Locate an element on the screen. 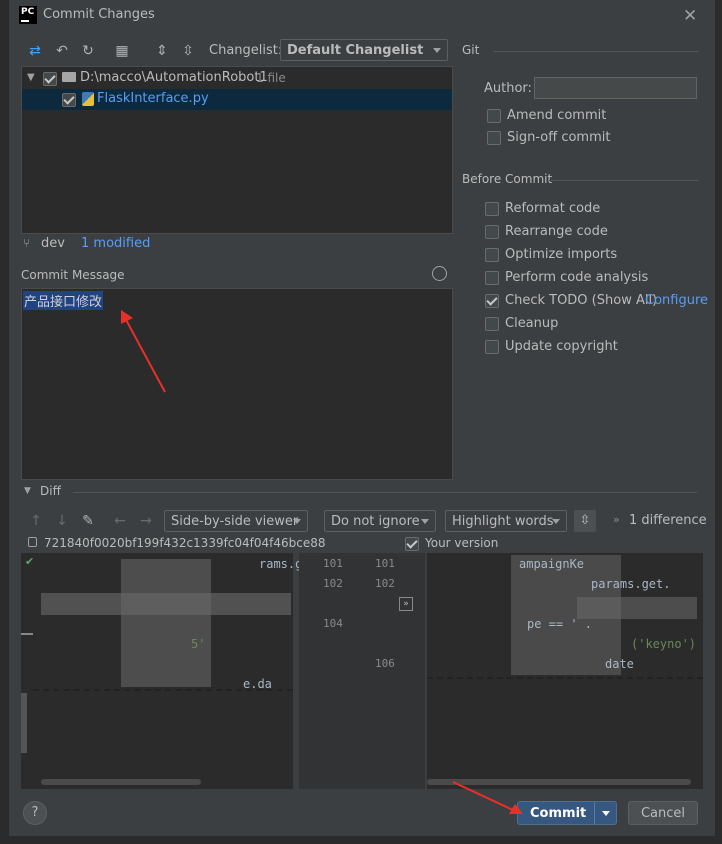 The image size is (722, 844). changelist-label: Changelist: is located at coordinates (246, 50).